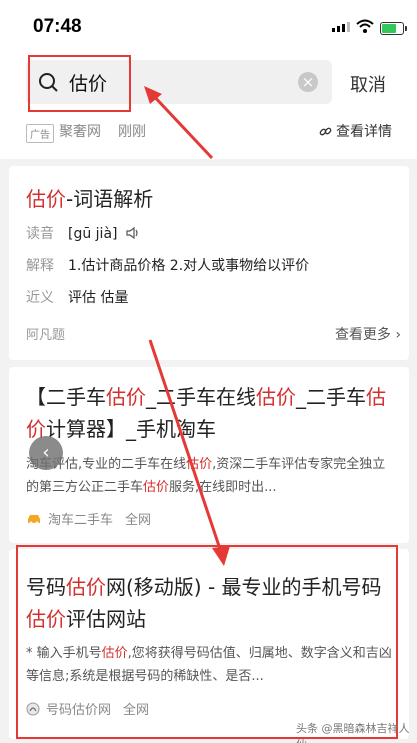  Describe the element at coordinates (187, 326) in the screenshot. I see `annotation-arrows` at that location.